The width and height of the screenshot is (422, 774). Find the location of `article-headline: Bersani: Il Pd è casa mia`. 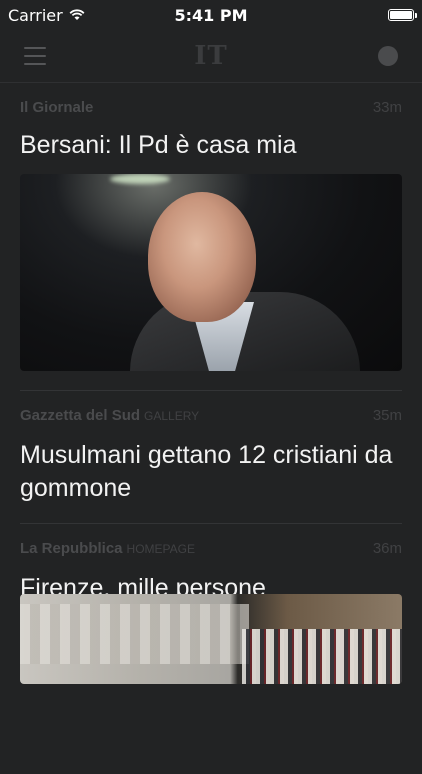

article-headline: Bersani: Il Pd è casa mia is located at coordinates (214, 145).